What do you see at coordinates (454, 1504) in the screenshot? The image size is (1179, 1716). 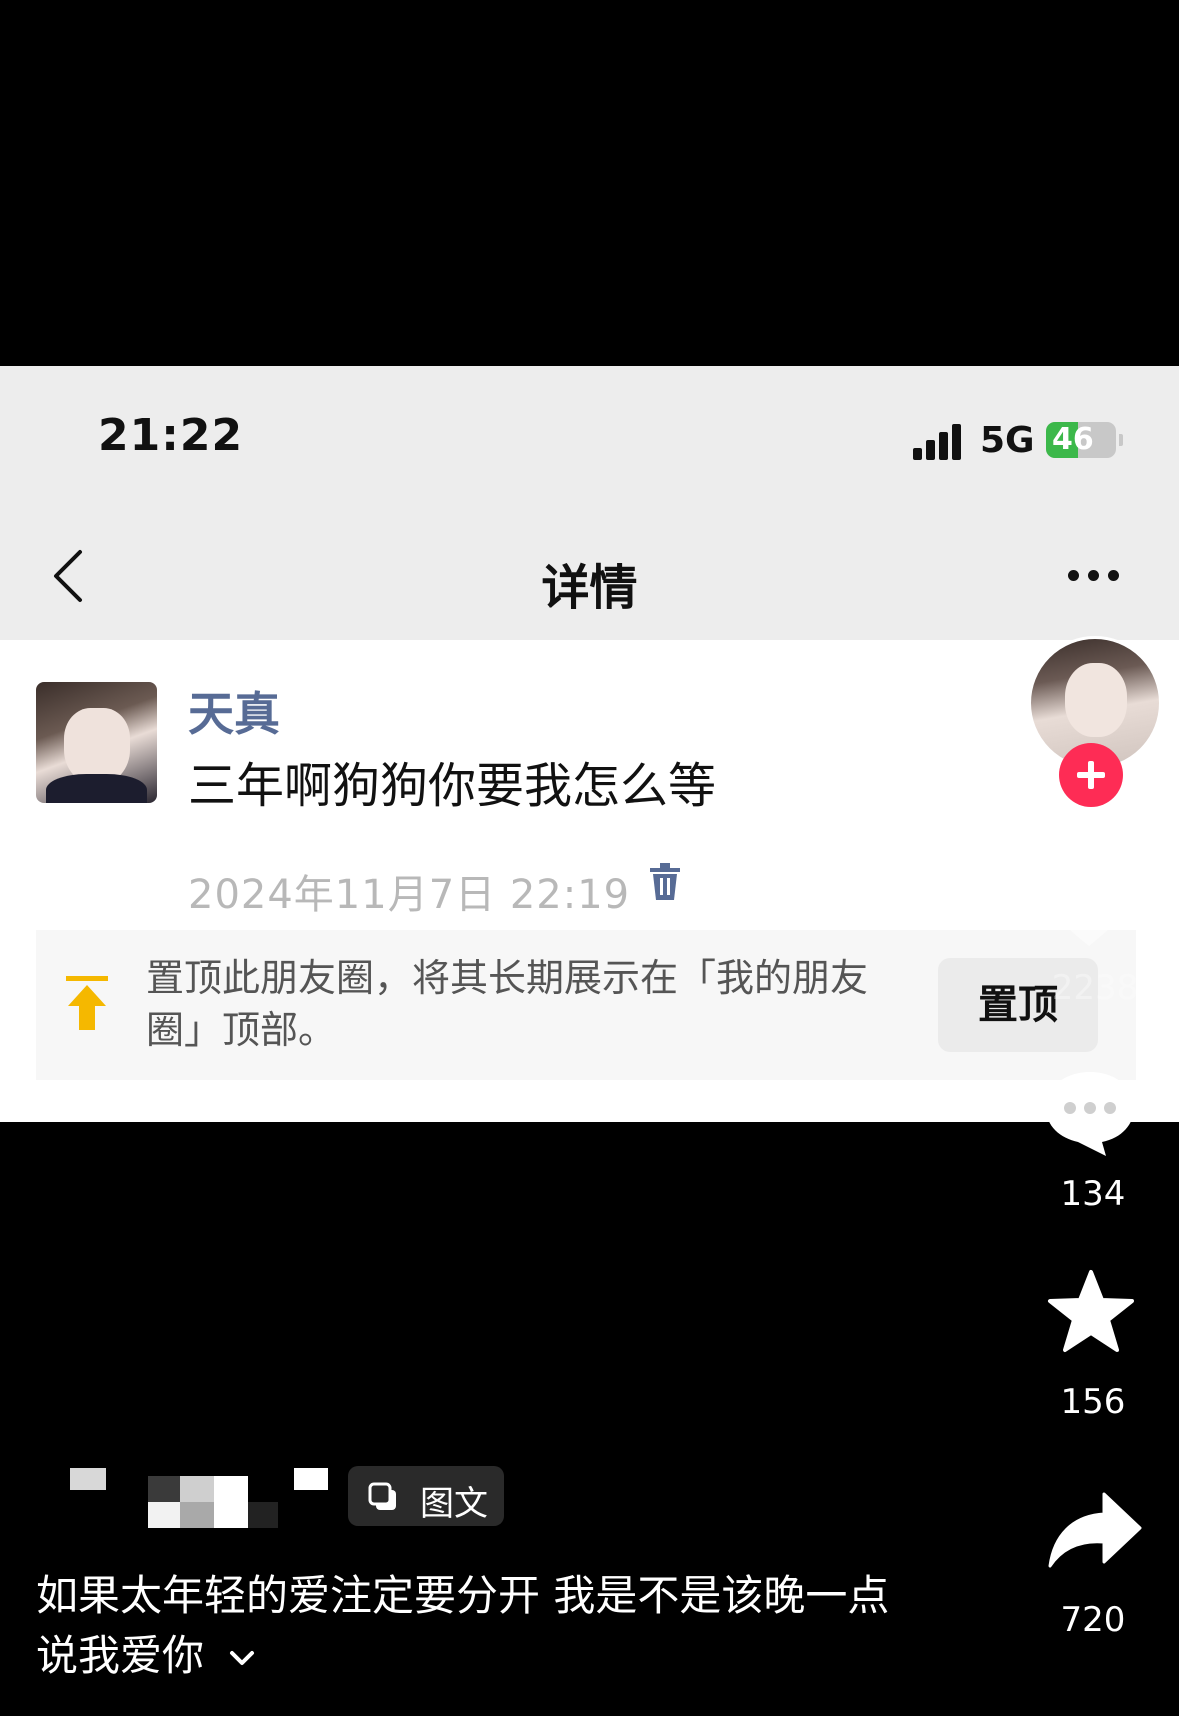 I see `tag-label: 图文` at bounding box center [454, 1504].